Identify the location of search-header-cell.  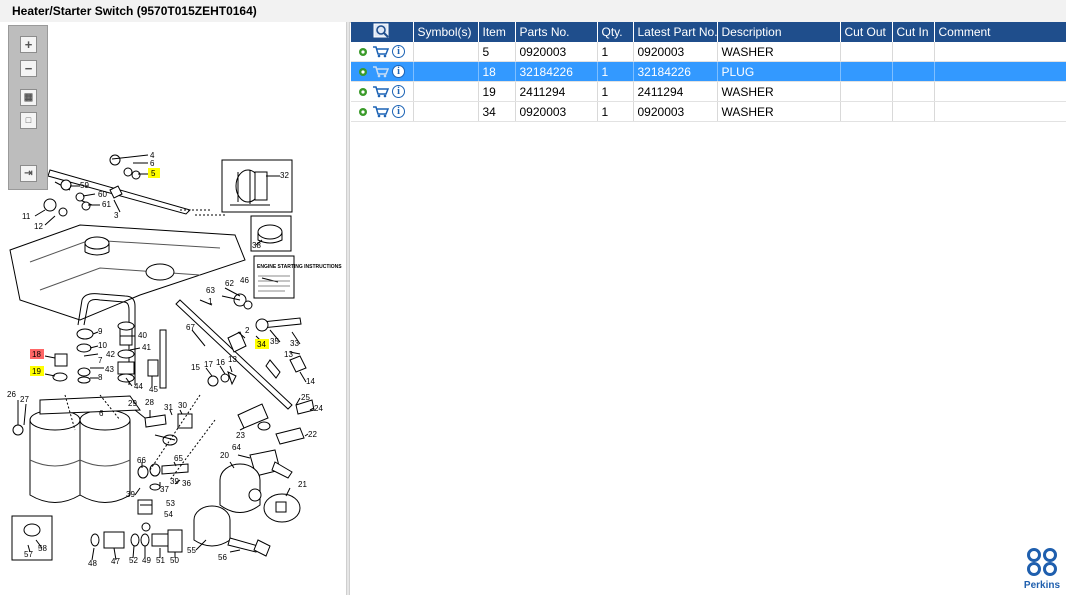
(382, 32).